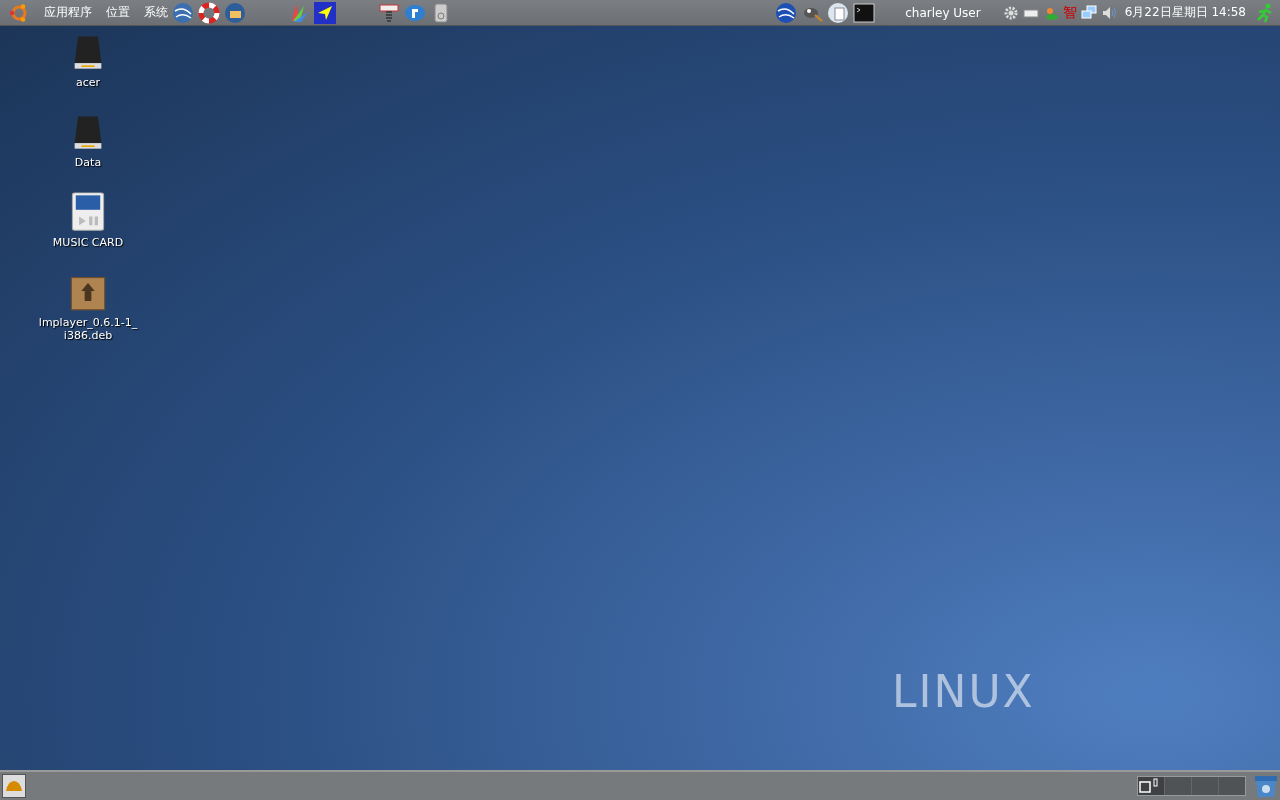  What do you see at coordinates (88, 162) in the screenshot?
I see `icon-label: Data` at bounding box center [88, 162].